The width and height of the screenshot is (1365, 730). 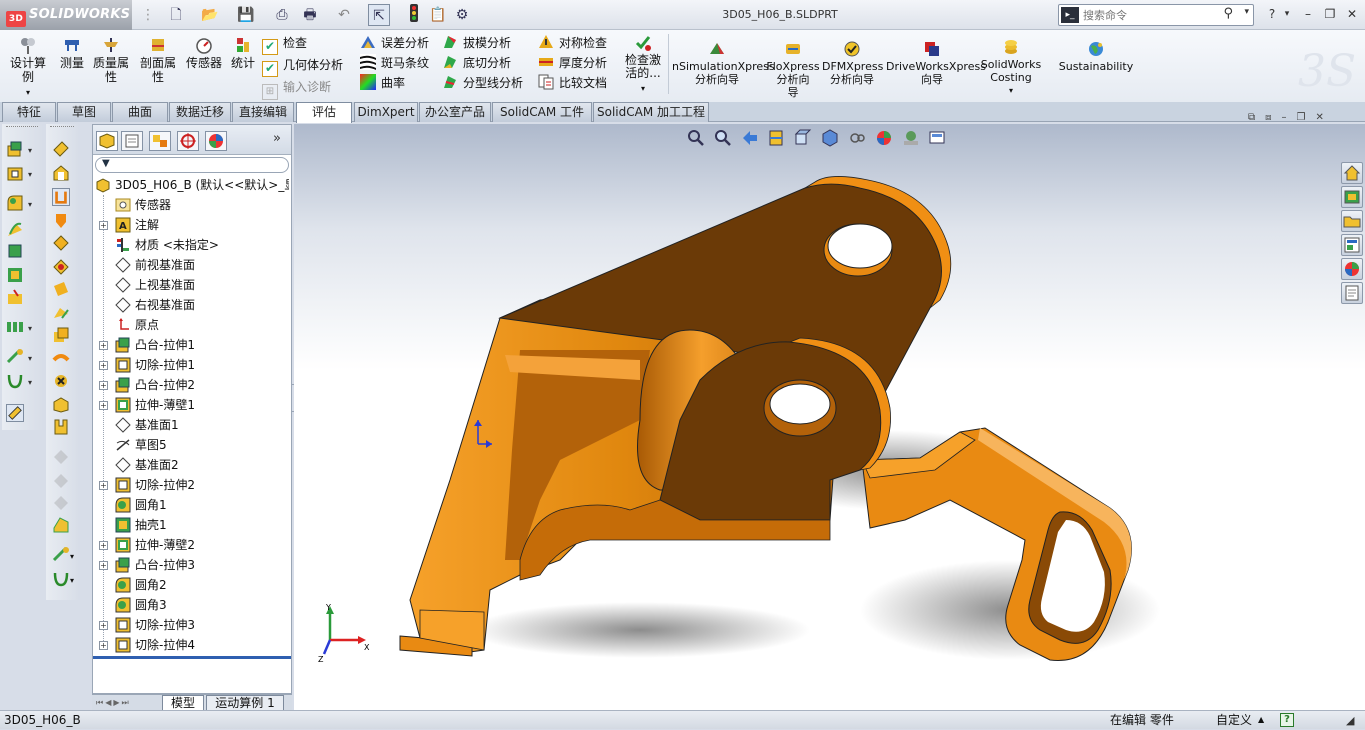 What do you see at coordinates (61, 381) in the screenshot?
I see `delete-body-icon` at bounding box center [61, 381].